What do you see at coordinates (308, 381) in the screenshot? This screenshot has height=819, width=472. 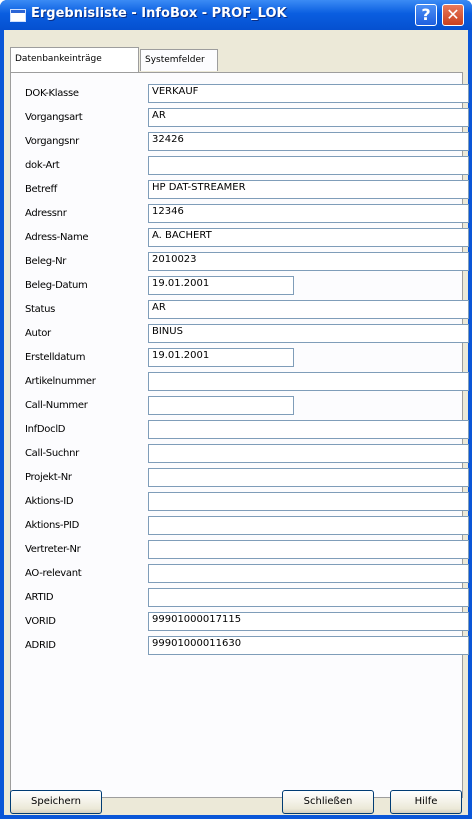 I see `artikelnummer-field` at bounding box center [308, 381].